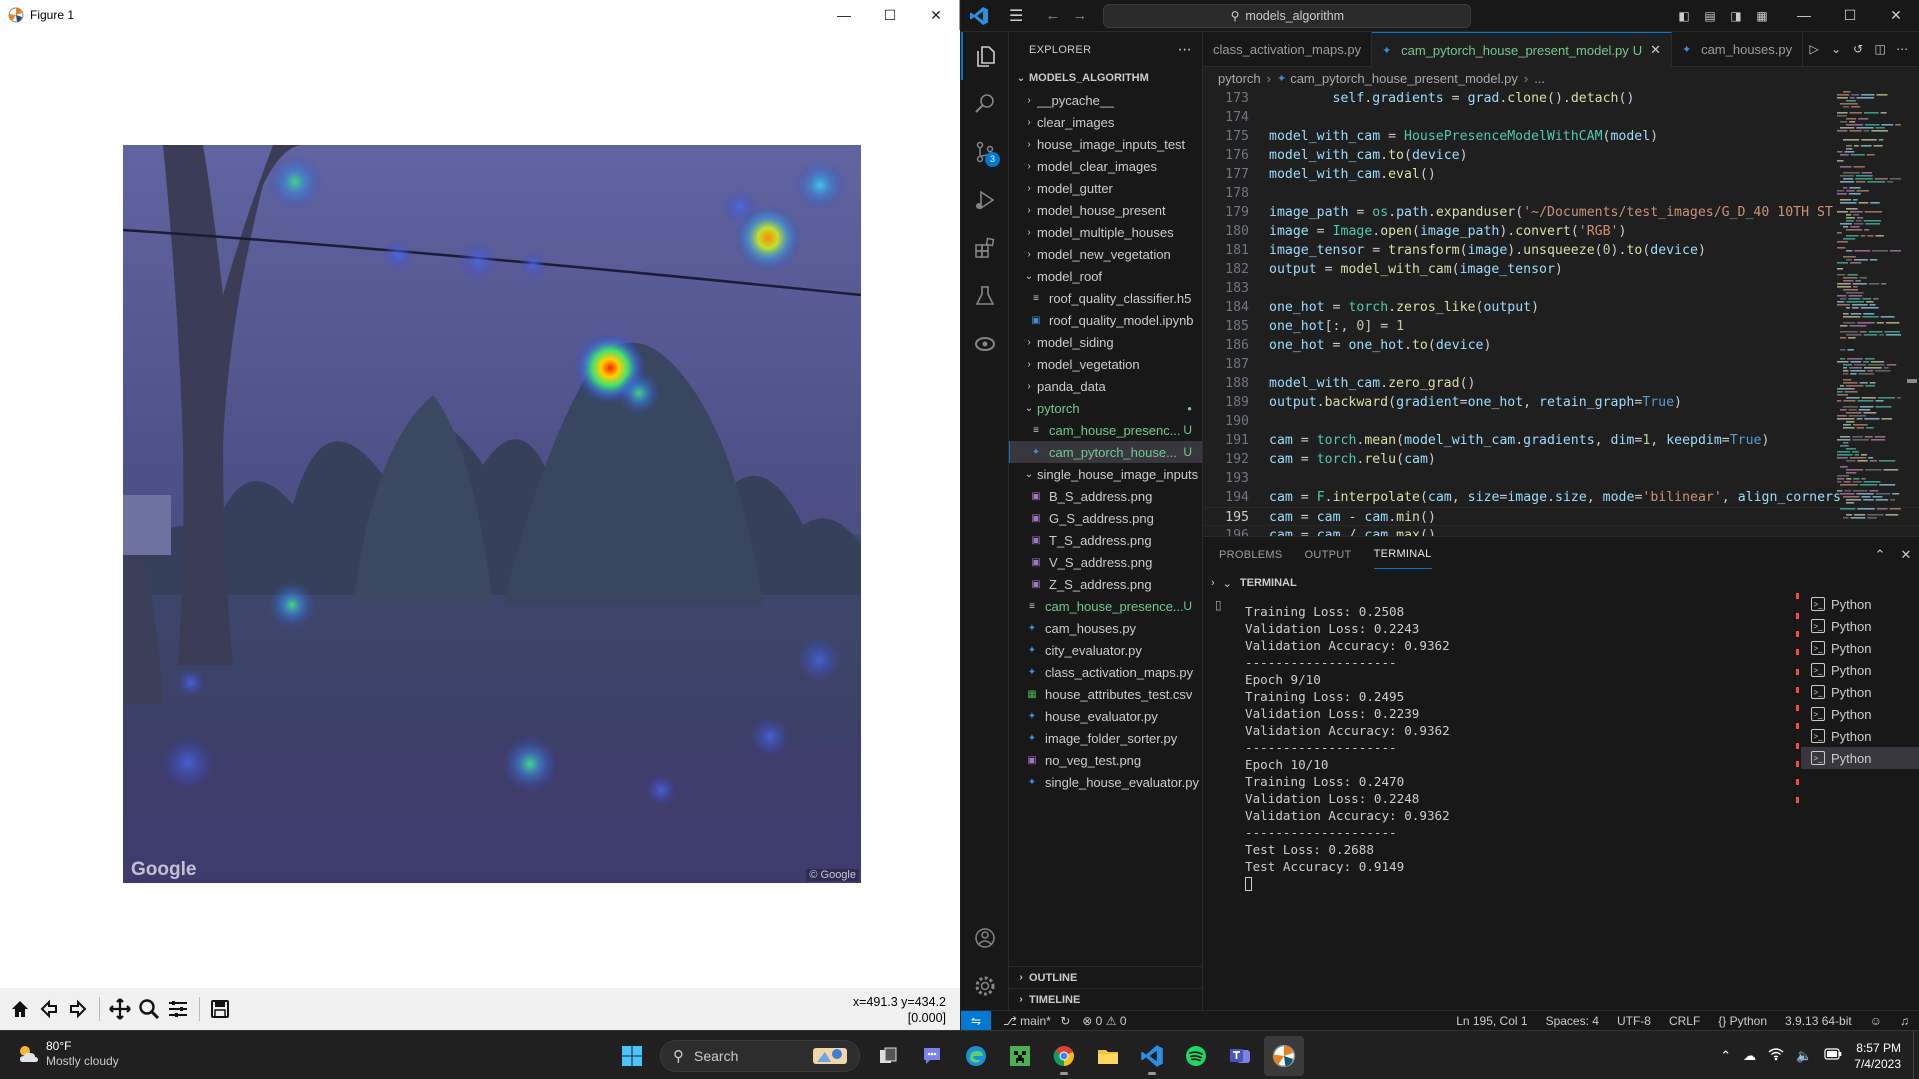 Image resolution: width=1919 pixels, height=1079 pixels. Describe the element at coordinates (67, 1054) in the screenshot. I see `weather-widget: 80°F Mostly cloudy` at that location.